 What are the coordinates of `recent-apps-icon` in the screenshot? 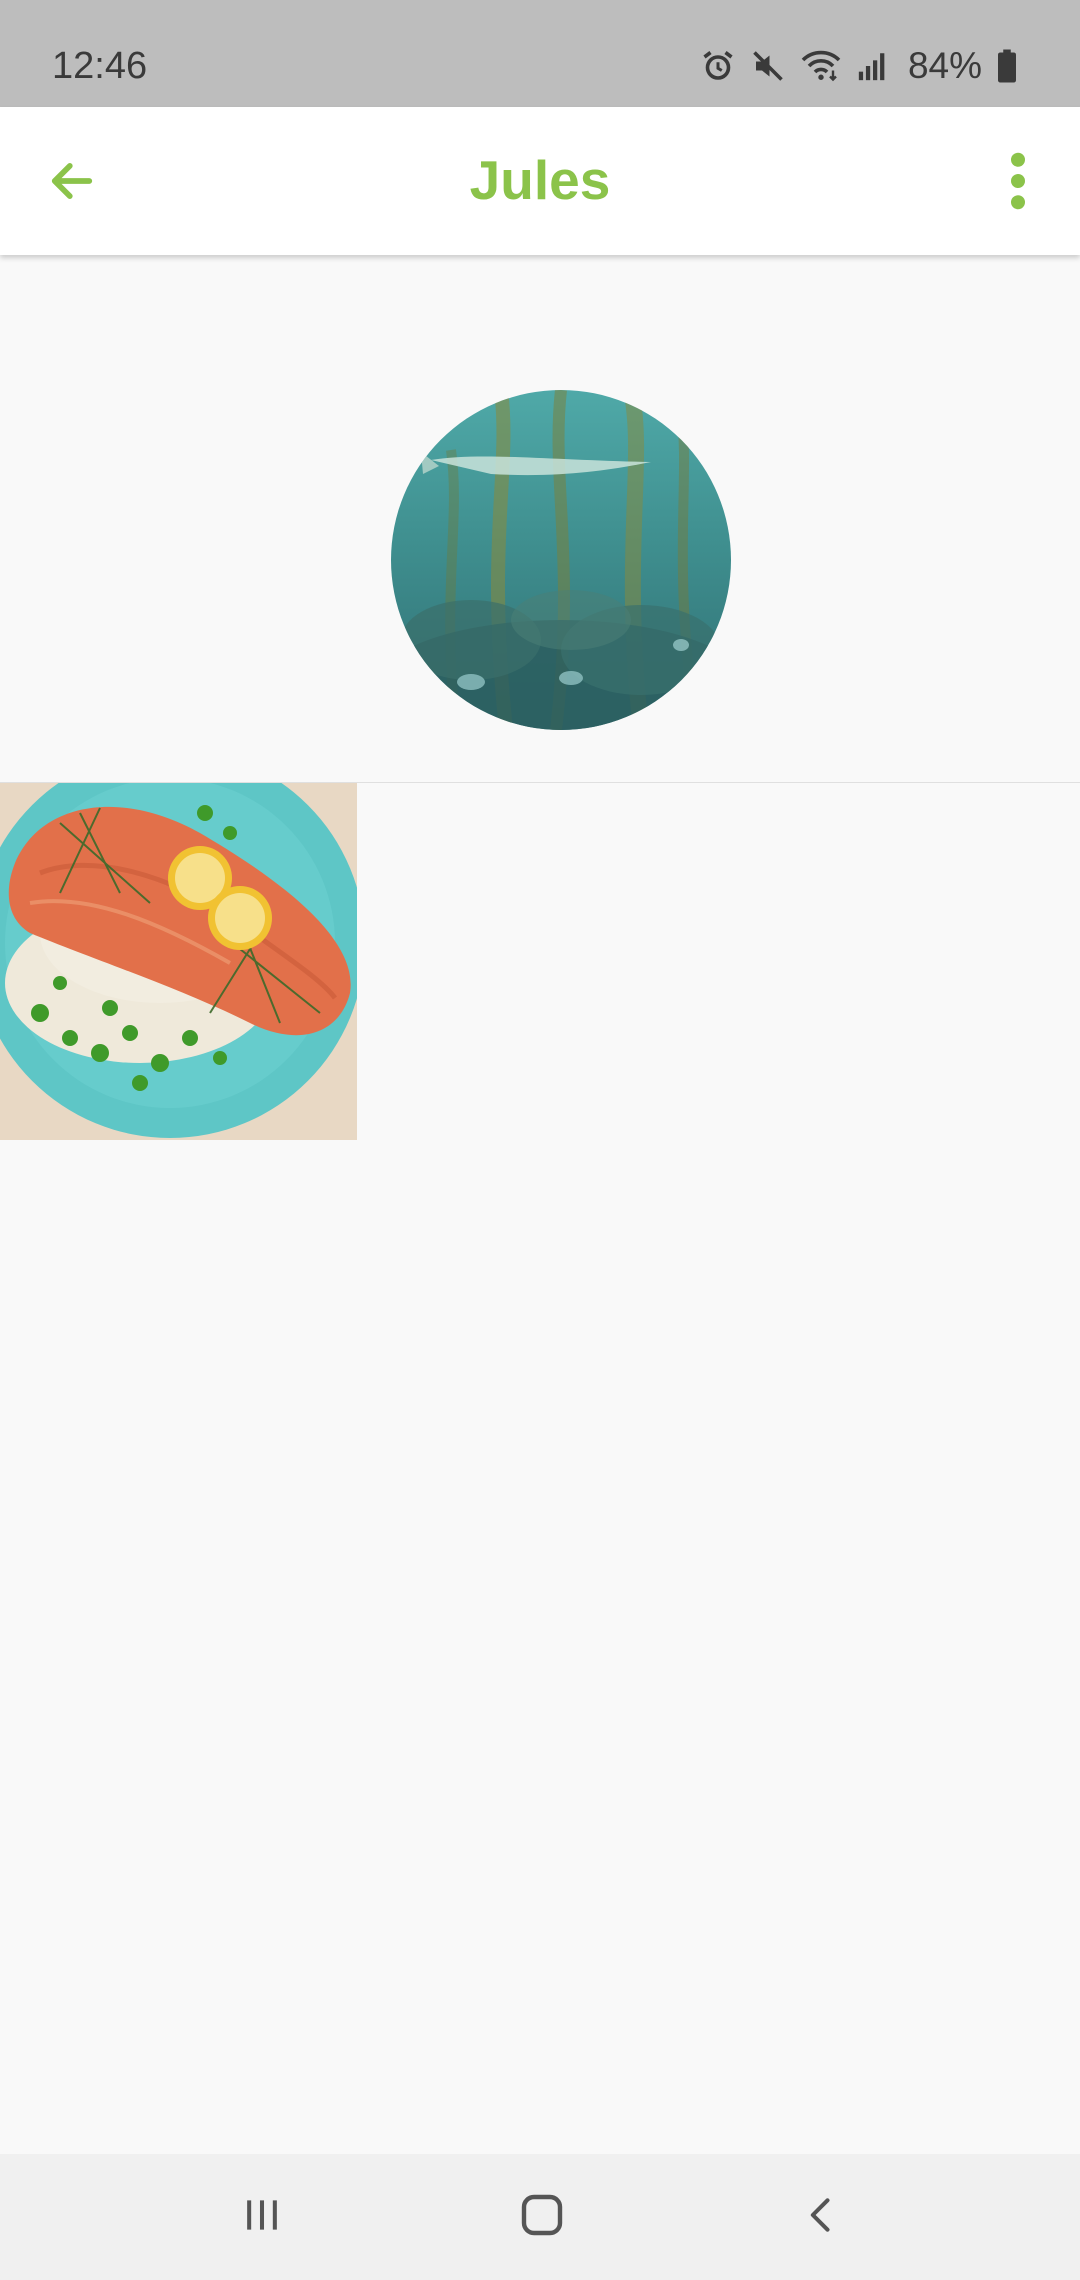 It's located at (262, 2217).